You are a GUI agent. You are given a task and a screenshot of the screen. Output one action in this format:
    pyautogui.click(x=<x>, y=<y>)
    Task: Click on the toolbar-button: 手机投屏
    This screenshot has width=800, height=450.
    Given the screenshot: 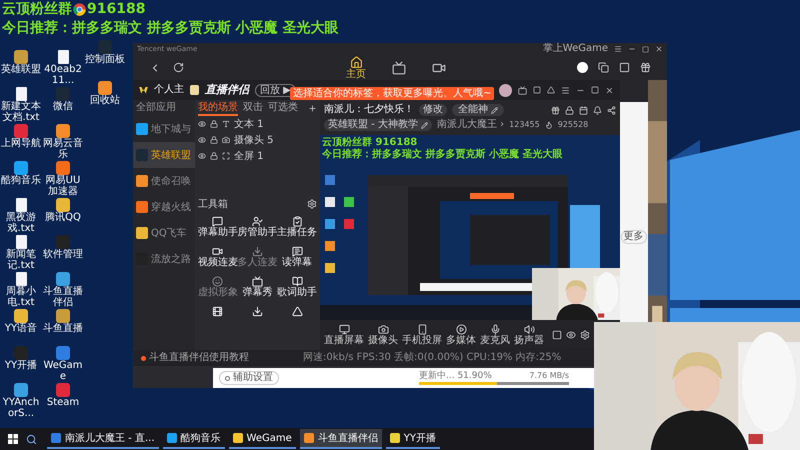 What is the action you would take?
    pyautogui.click(x=422, y=335)
    